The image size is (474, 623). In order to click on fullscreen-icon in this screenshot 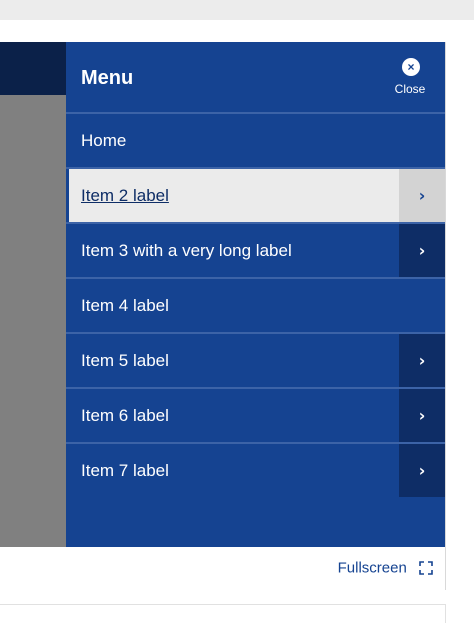, I will do `click(426, 568)`.